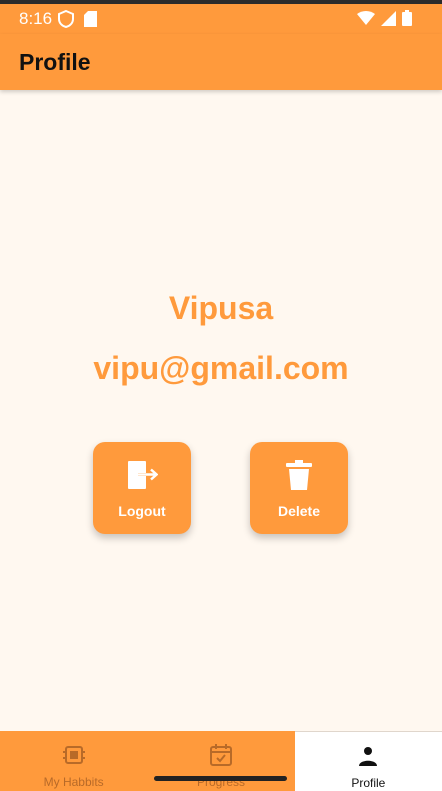 The image size is (442, 791). I want to click on status-bar: 8:16, so click(221, 19).